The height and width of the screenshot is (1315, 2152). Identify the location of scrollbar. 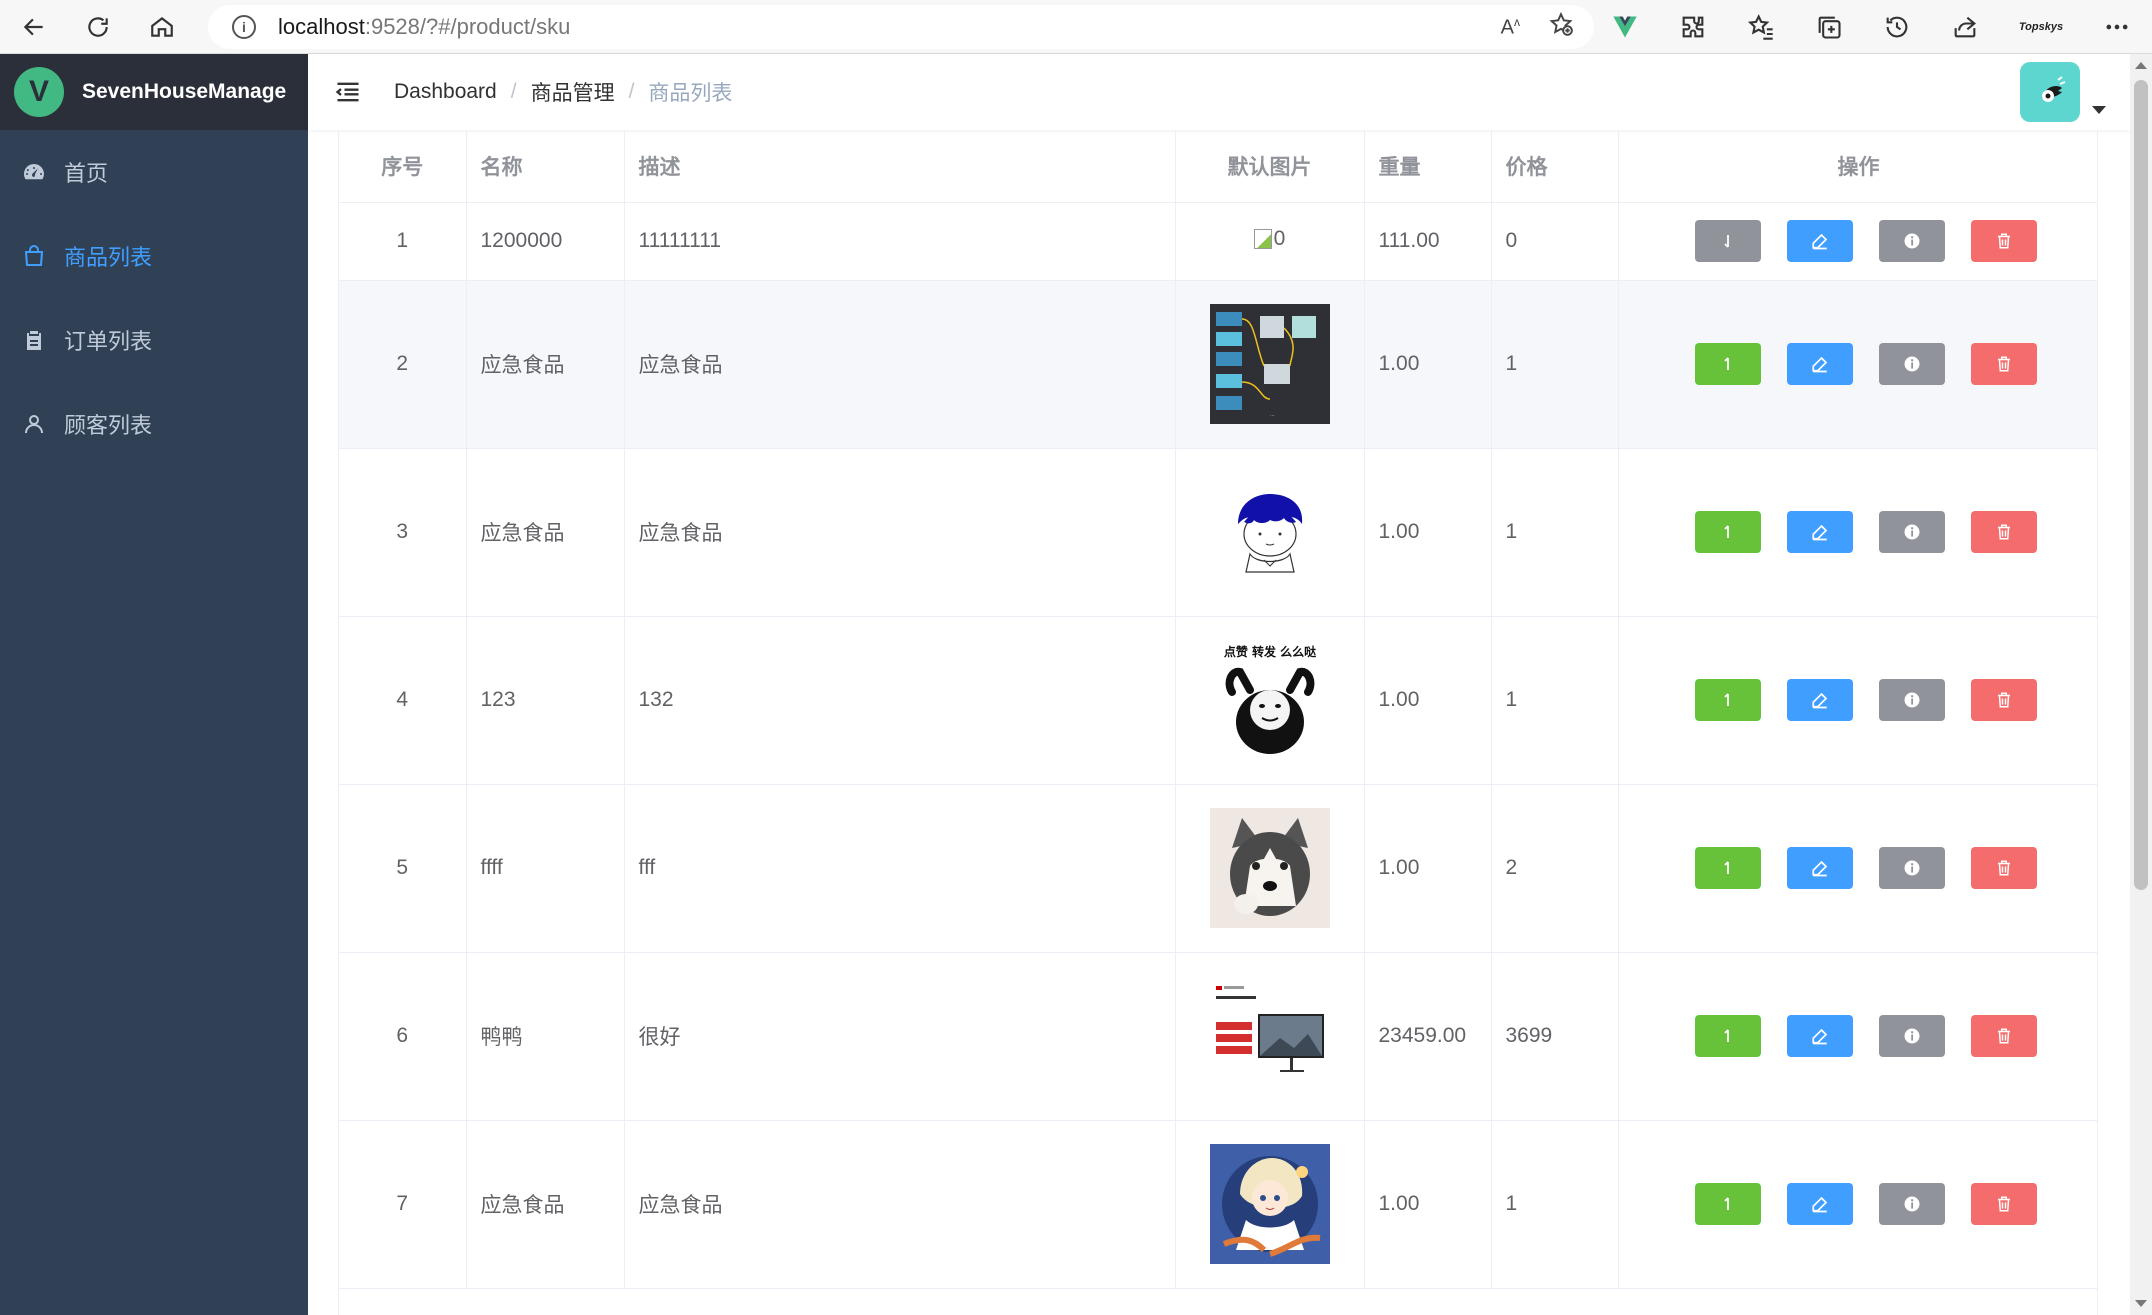
(2141, 684).